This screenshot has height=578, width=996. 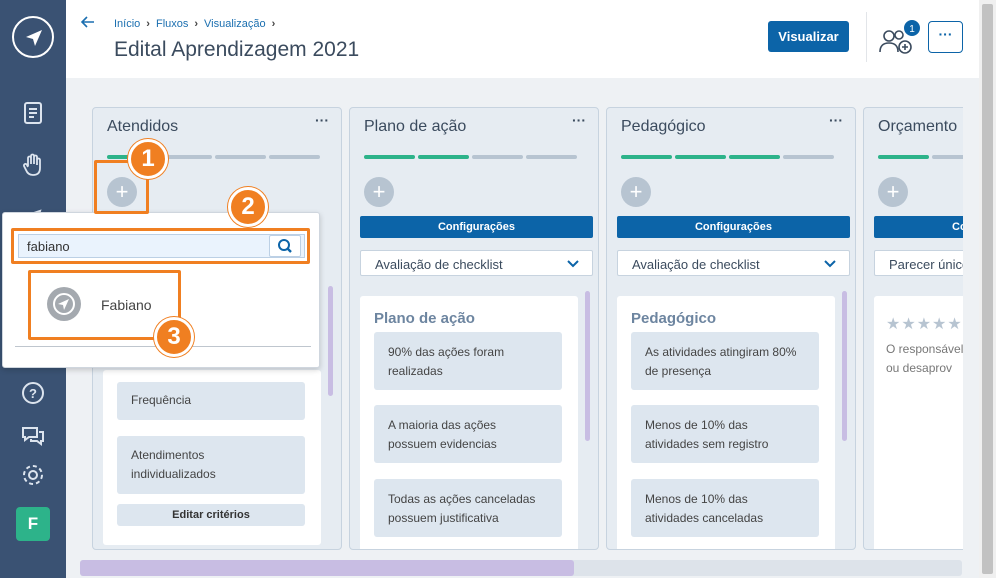 What do you see at coordinates (918, 126) in the screenshot?
I see `column-title: Orçamento` at bounding box center [918, 126].